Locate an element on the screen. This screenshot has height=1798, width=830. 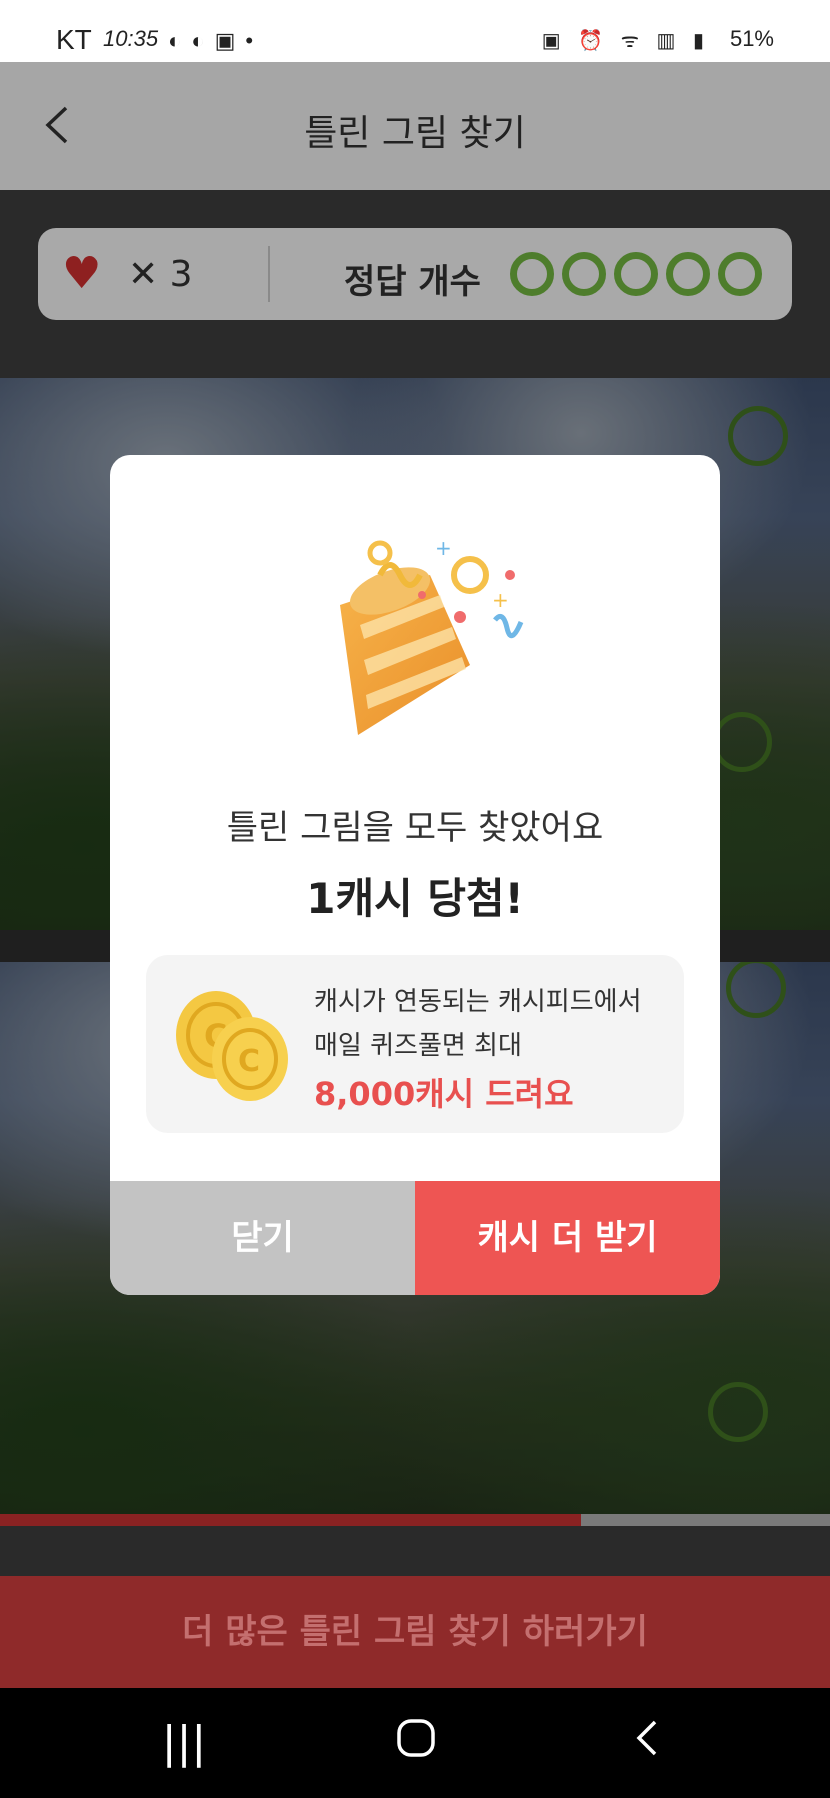
system-icons: ▣ ⏰ ᯤ ▥ ▮ is located at coordinates (625, 41).